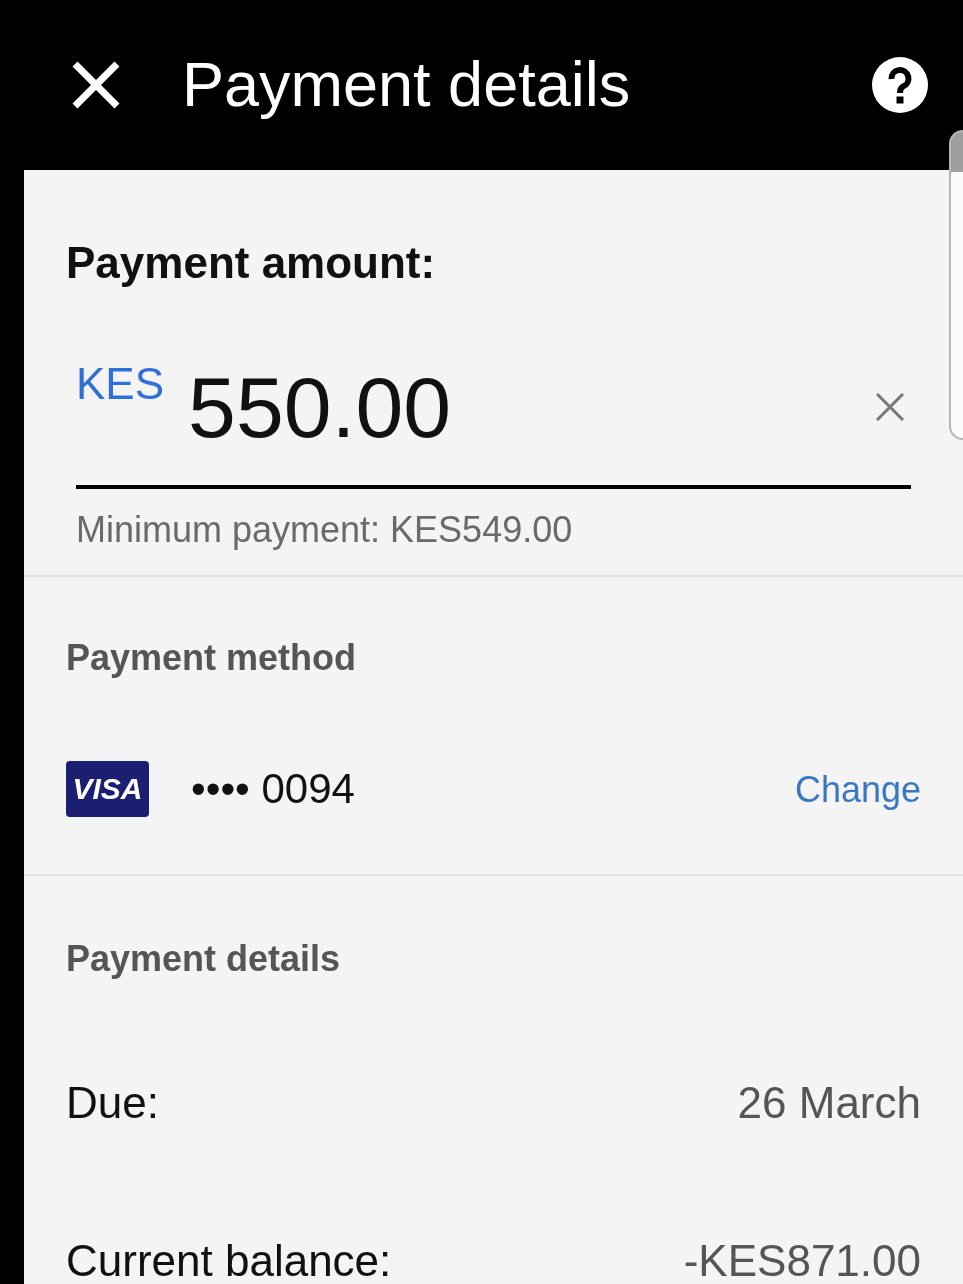  What do you see at coordinates (107, 789) in the screenshot?
I see `card-brand-logo: VISA` at bounding box center [107, 789].